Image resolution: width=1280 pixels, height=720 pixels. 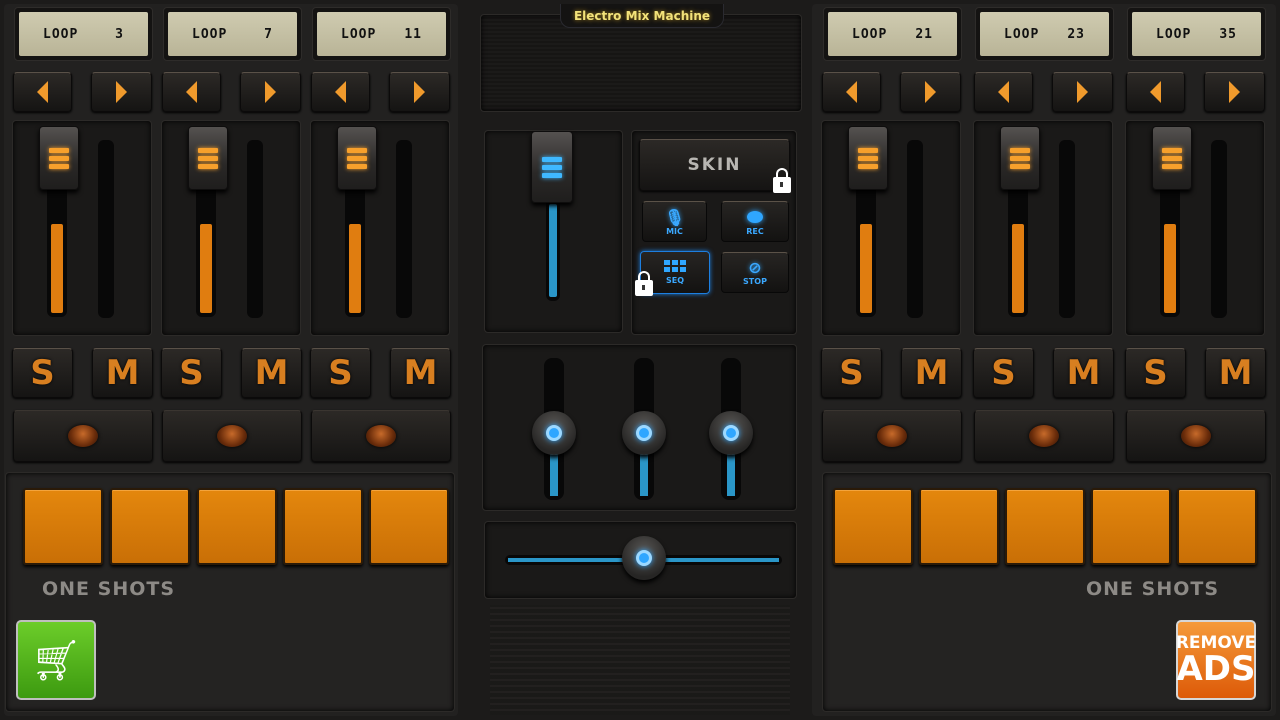 I want to click on loop-number: 23, so click(x=1076, y=34).